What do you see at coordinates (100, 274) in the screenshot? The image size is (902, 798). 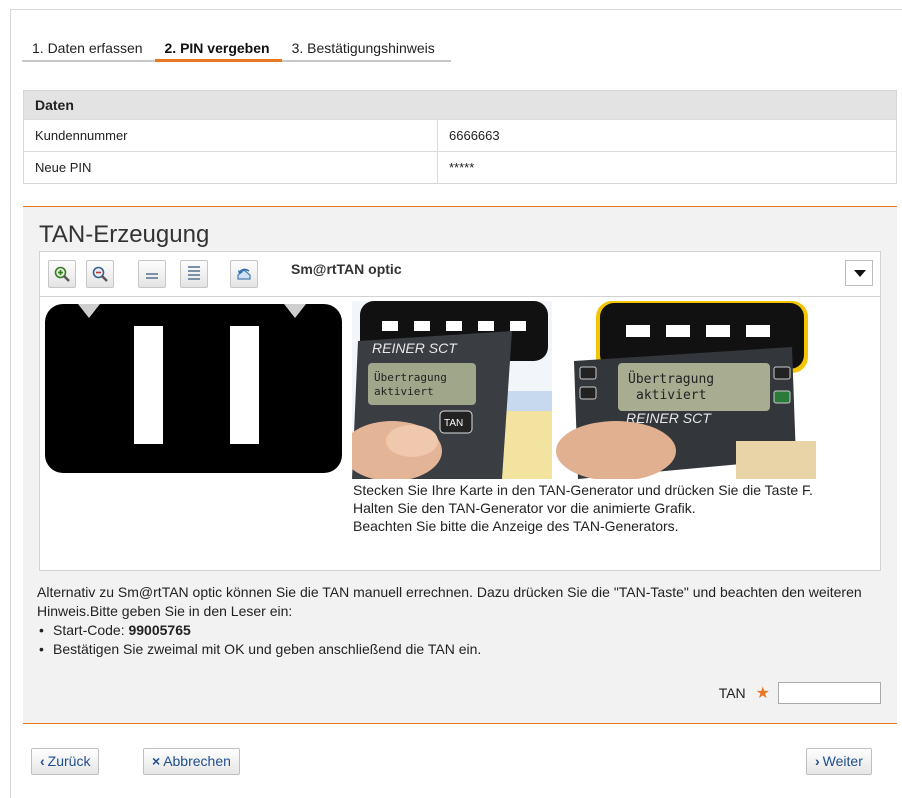 I see `zoom-out-icon` at bounding box center [100, 274].